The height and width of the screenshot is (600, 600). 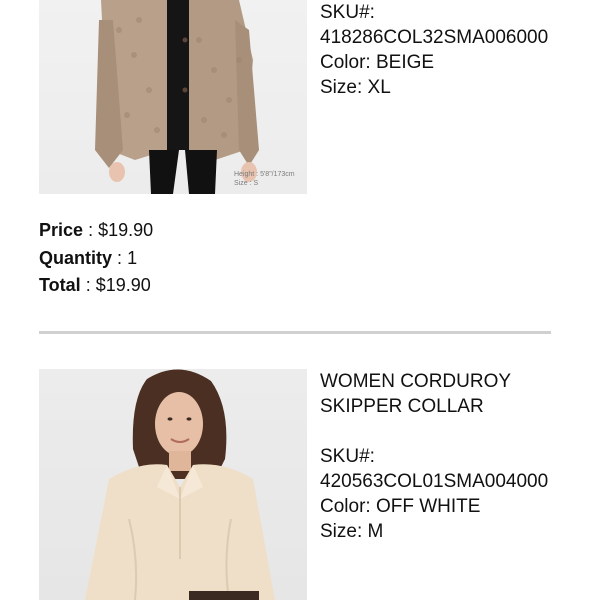 What do you see at coordinates (132, 257) in the screenshot?
I see `quantity-value: 1` at bounding box center [132, 257].